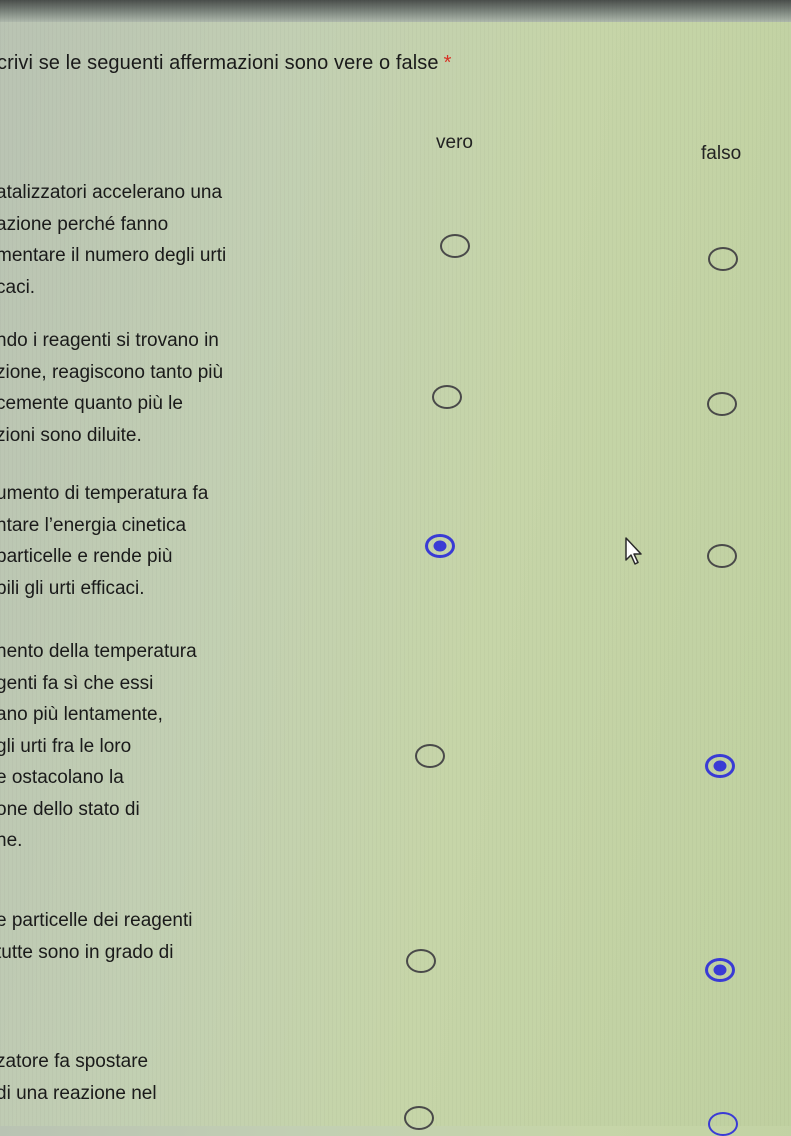  Describe the element at coordinates (66, 746) in the screenshot. I see `statement-line: gli urti fra le loro` at that location.